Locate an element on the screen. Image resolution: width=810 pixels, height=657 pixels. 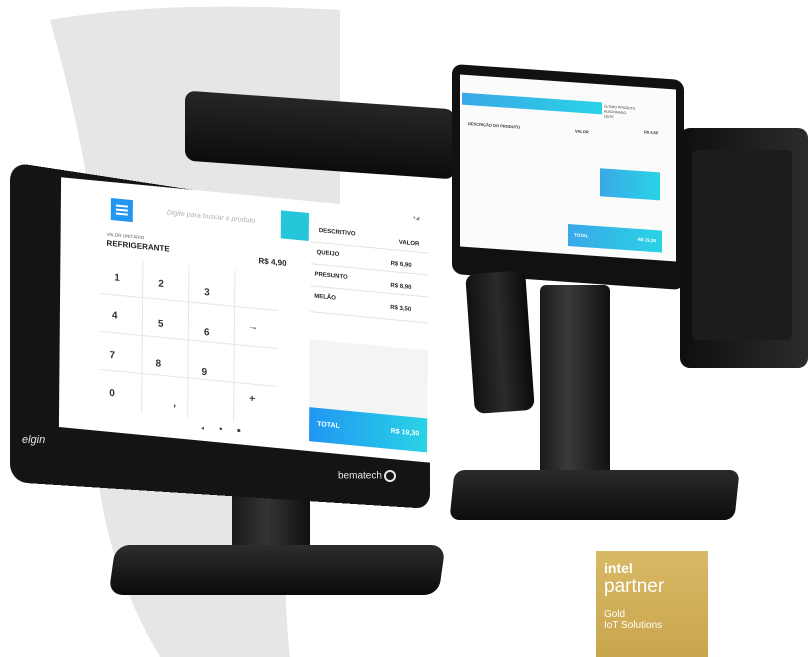
intel-solution: IoT Solutions is located at coordinates (633, 625).